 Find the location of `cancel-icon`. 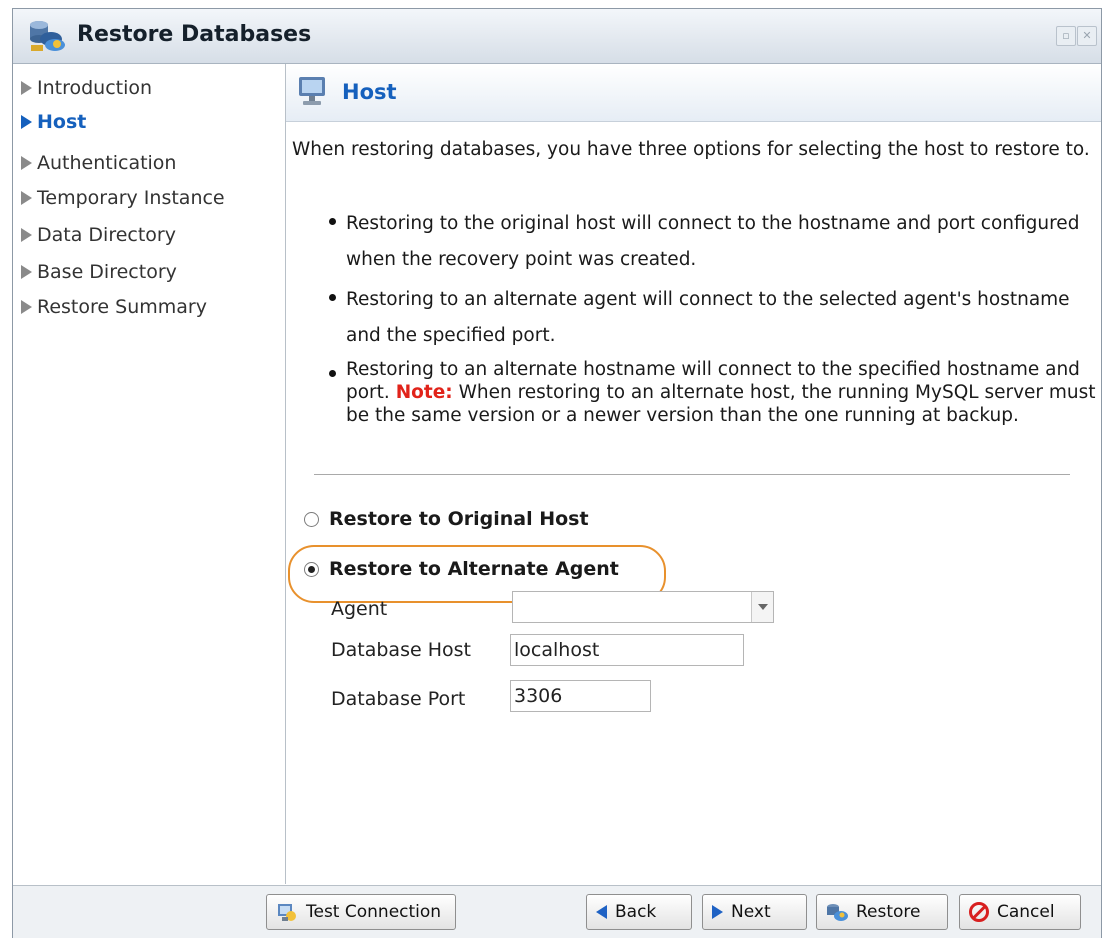

cancel-icon is located at coordinates (979, 912).